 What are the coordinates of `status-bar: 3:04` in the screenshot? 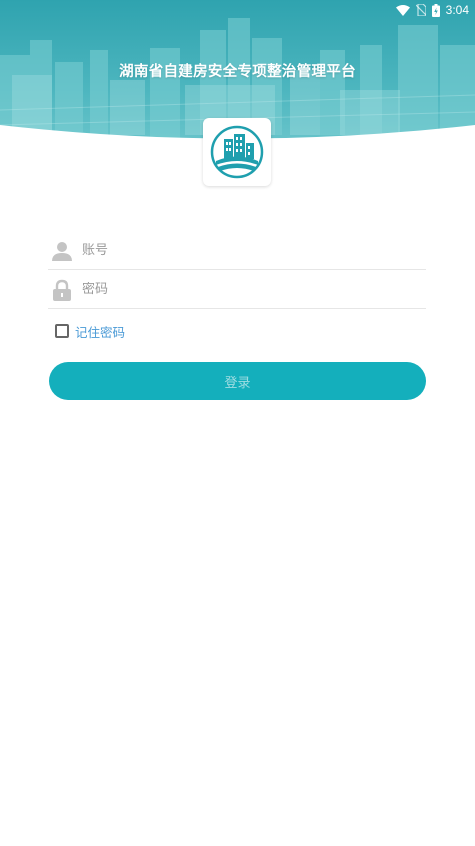 It's located at (237, 10).